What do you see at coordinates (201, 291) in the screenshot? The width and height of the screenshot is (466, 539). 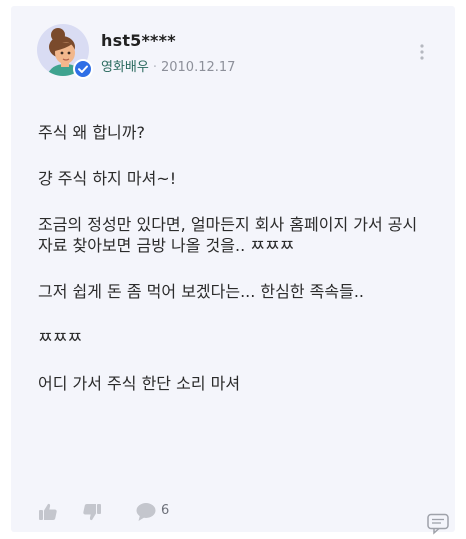 I see `comment-paragraph: 그저 쉽게 돈 좀 먹어 보겠다는... 한심한 족속들..` at bounding box center [201, 291].